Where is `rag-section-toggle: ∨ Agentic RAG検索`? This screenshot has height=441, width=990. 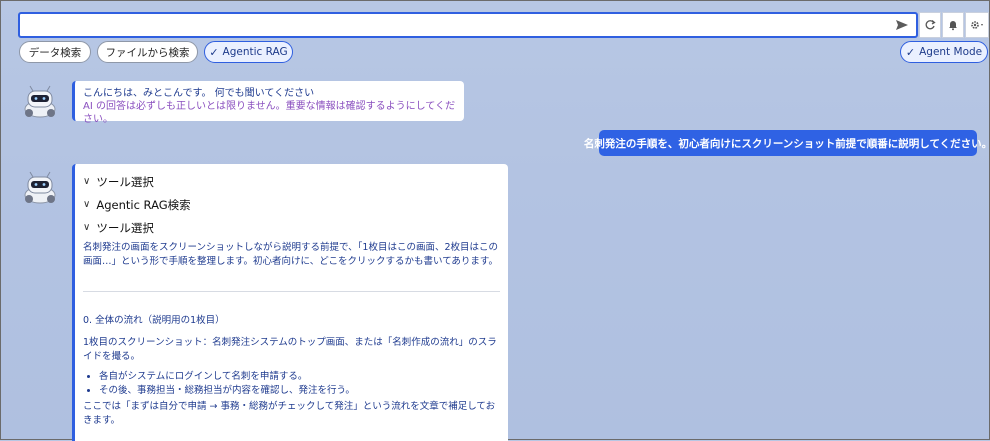
rag-section-toggle: ∨ Agentic RAG検索 is located at coordinates (291, 204).